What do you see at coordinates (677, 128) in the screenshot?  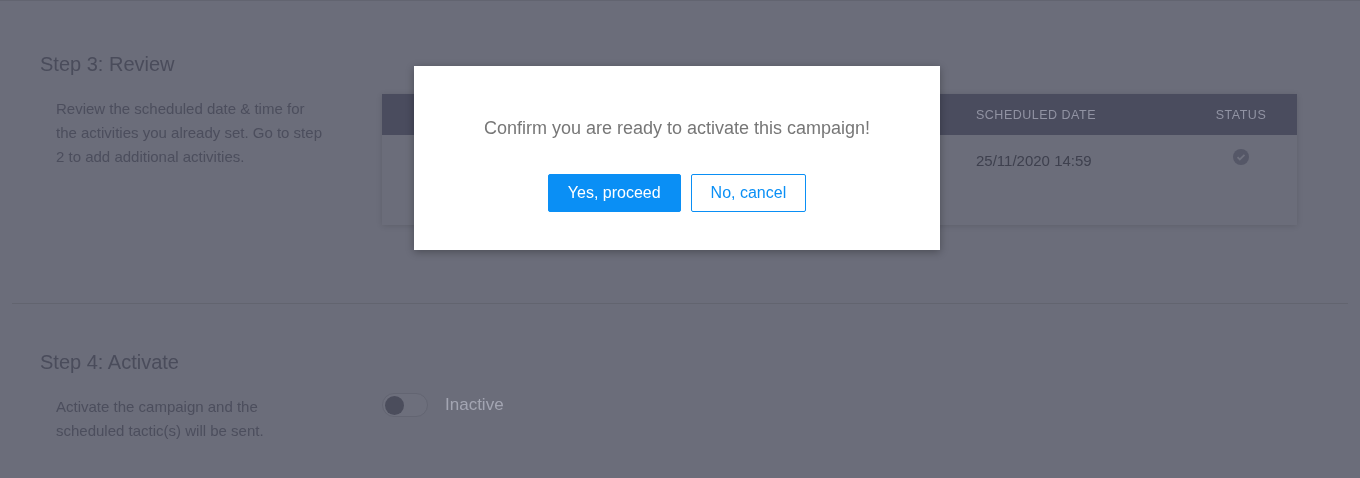 I see `dialog-message: Confirm you are ready to activate this campaign!` at bounding box center [677, 128].